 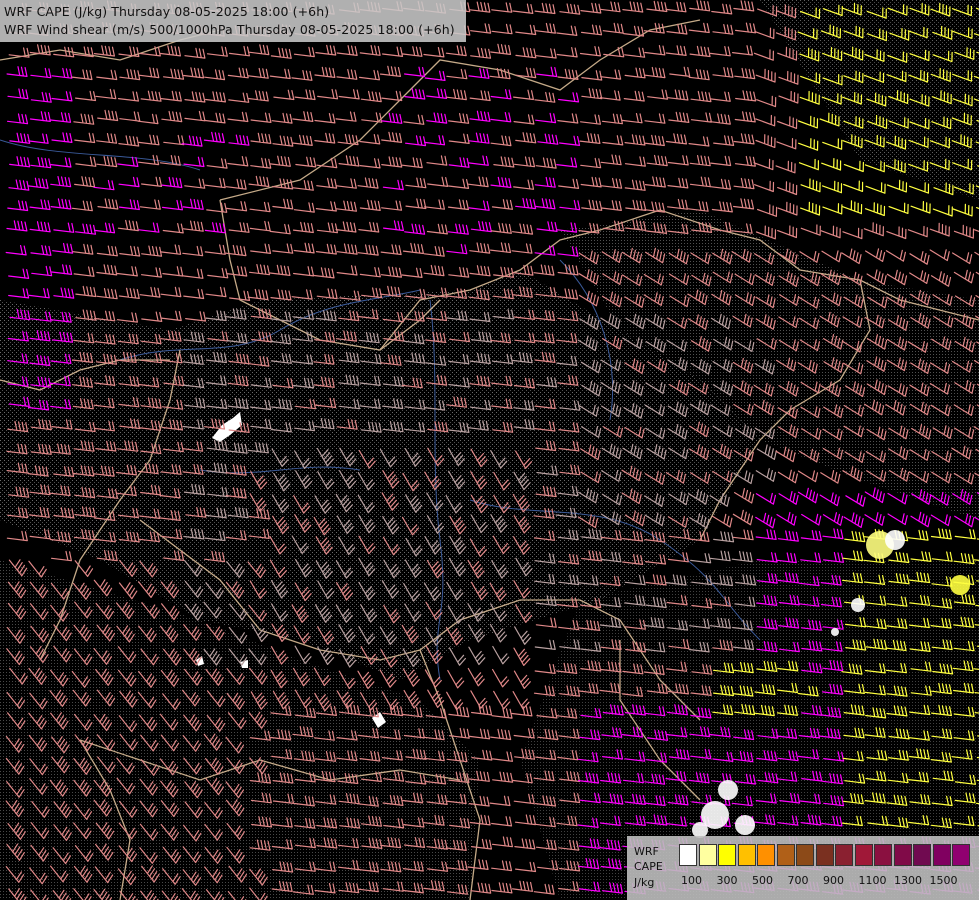 What do you see at coordinates (644, 882) in the screenshot?
I see `legend-unit: J/kg` at bounding box center [644, 882].